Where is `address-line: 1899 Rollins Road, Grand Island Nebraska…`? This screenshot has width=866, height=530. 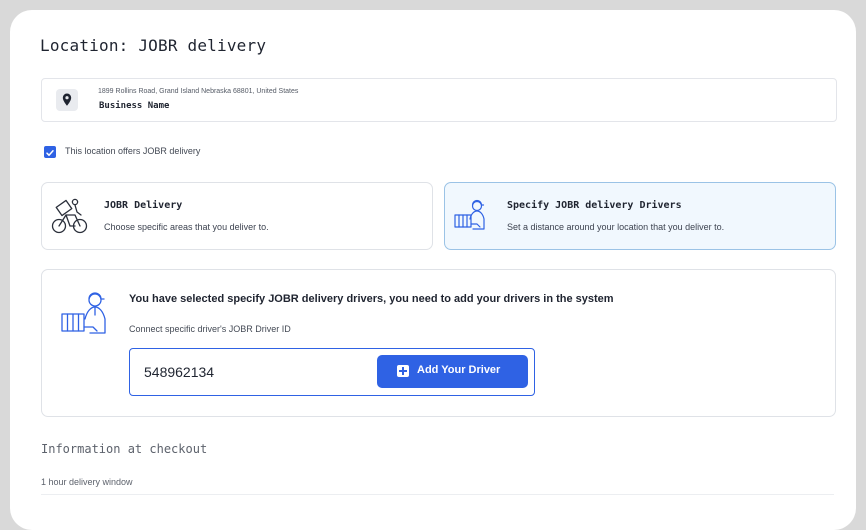 address-line: 1899 Rollins Road, Grand Island Nebraska… is located at coordinates (198, 91).